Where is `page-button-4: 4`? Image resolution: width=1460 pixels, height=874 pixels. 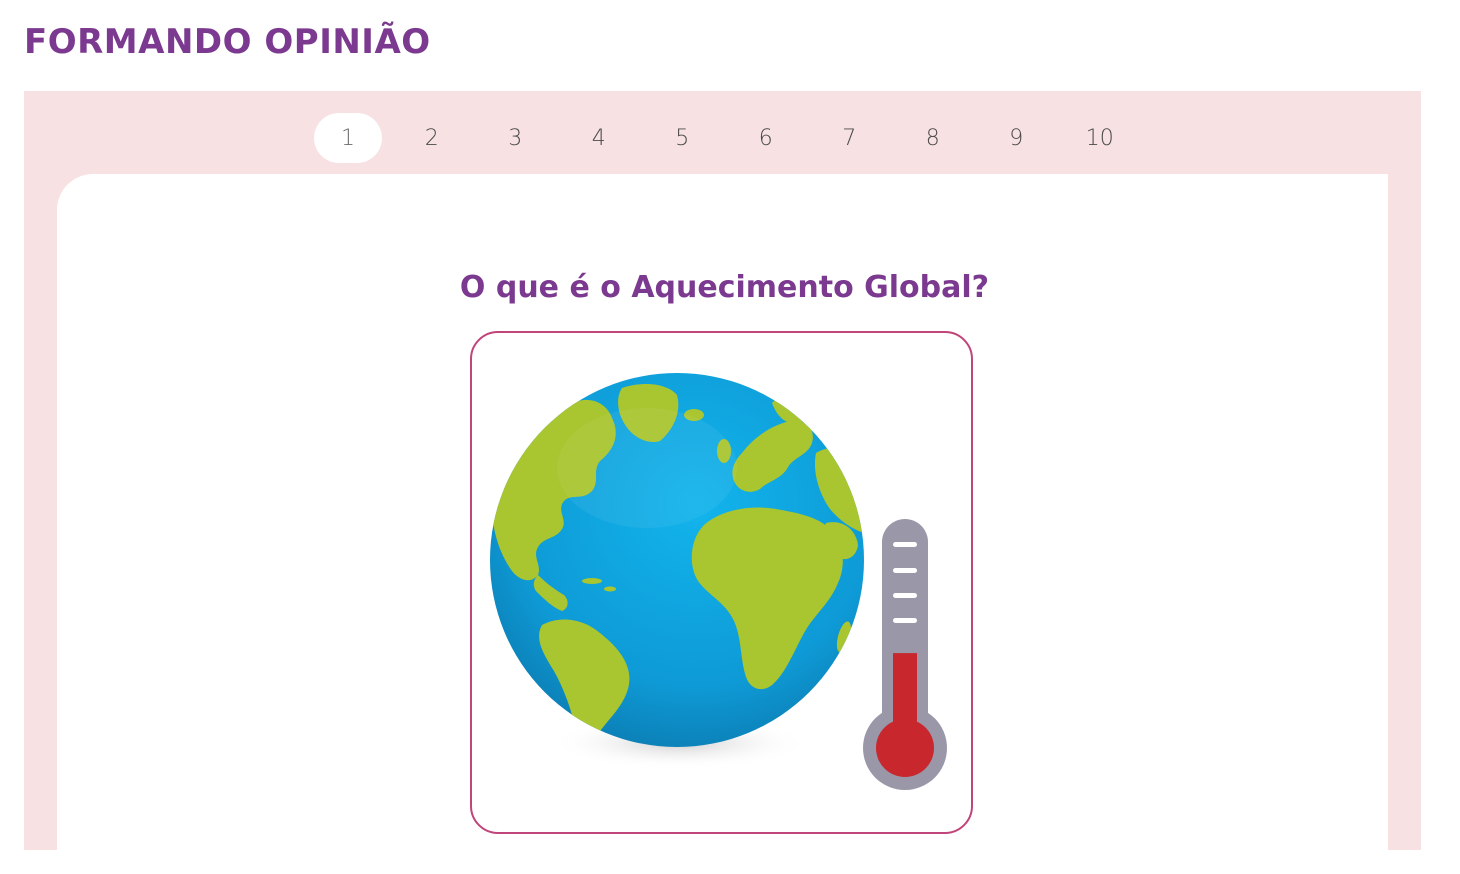
page-button-4: 4 is located at coordinates (599, 138).